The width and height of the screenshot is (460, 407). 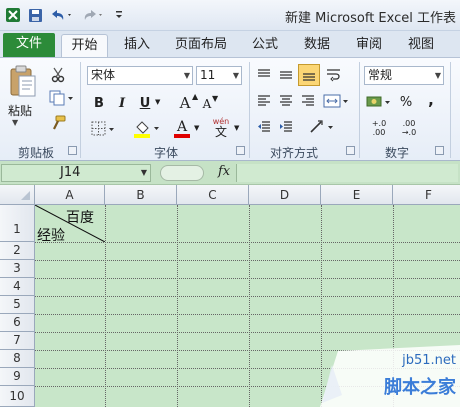 What do you see at coordinates (61, 15) in the screenshot?
I see `undo-icon` at bounding box center [61, 15].